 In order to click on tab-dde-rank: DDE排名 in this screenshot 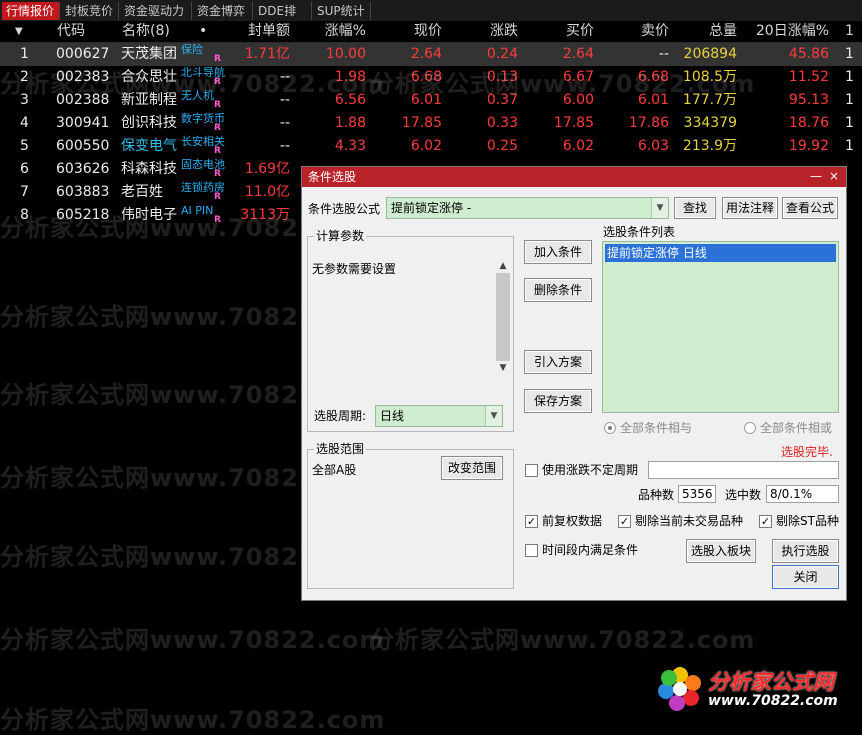, I will do `click(283, 19)`.